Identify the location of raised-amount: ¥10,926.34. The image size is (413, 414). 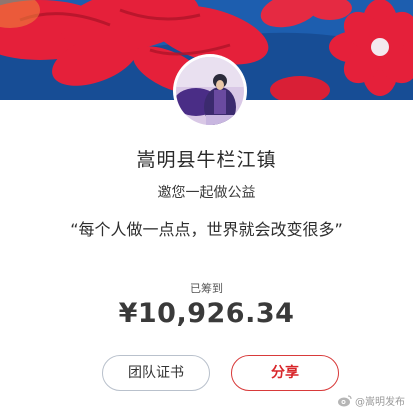
(206, 313).